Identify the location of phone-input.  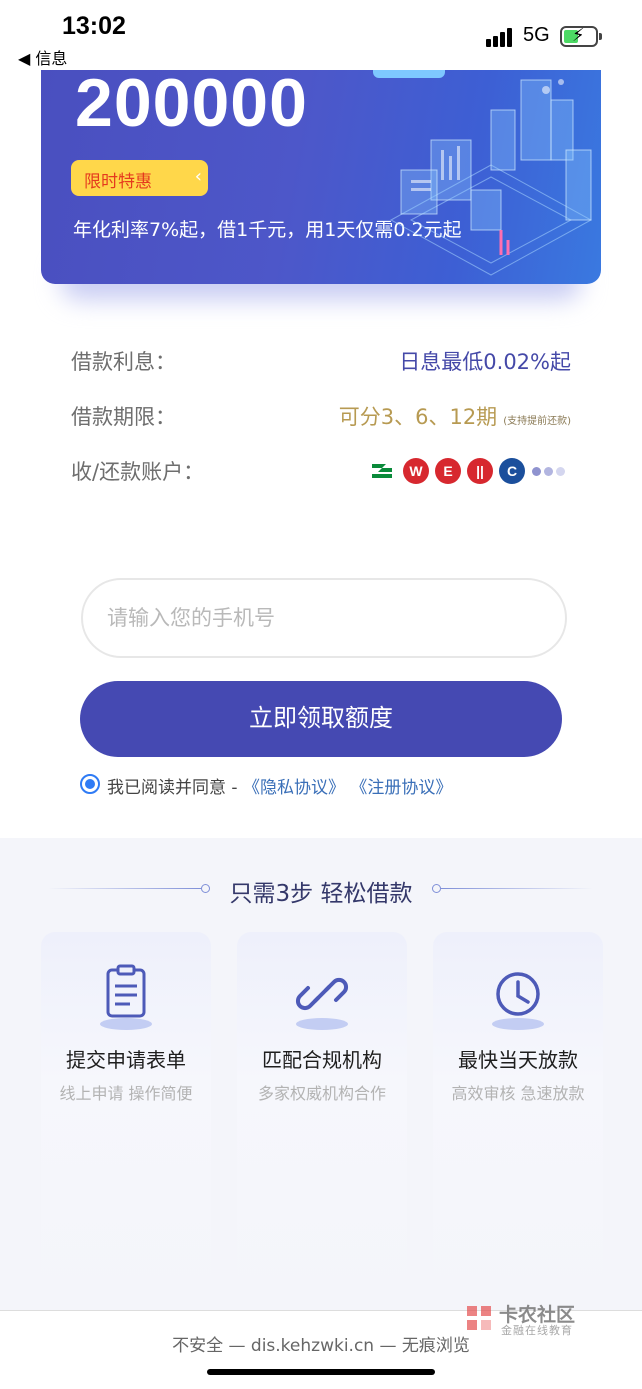
(324, 618).